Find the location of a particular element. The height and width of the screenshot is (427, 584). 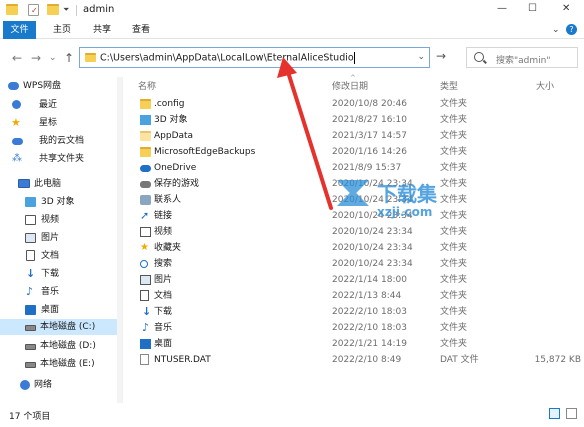

details-view-icon is located at coordinates (554, 413).